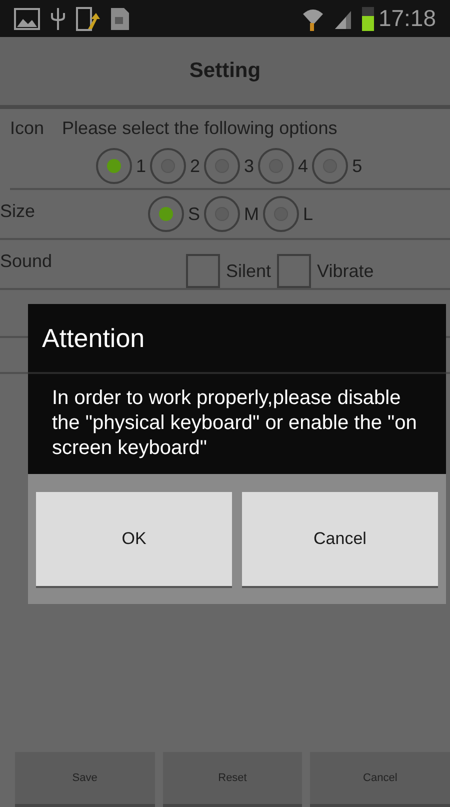 Image resolution: width=450 pixels, height=807 pixels. Describe the element at coordinates (340, 539) in the screenshot. I see `dialog-button: Cancel` at that location.